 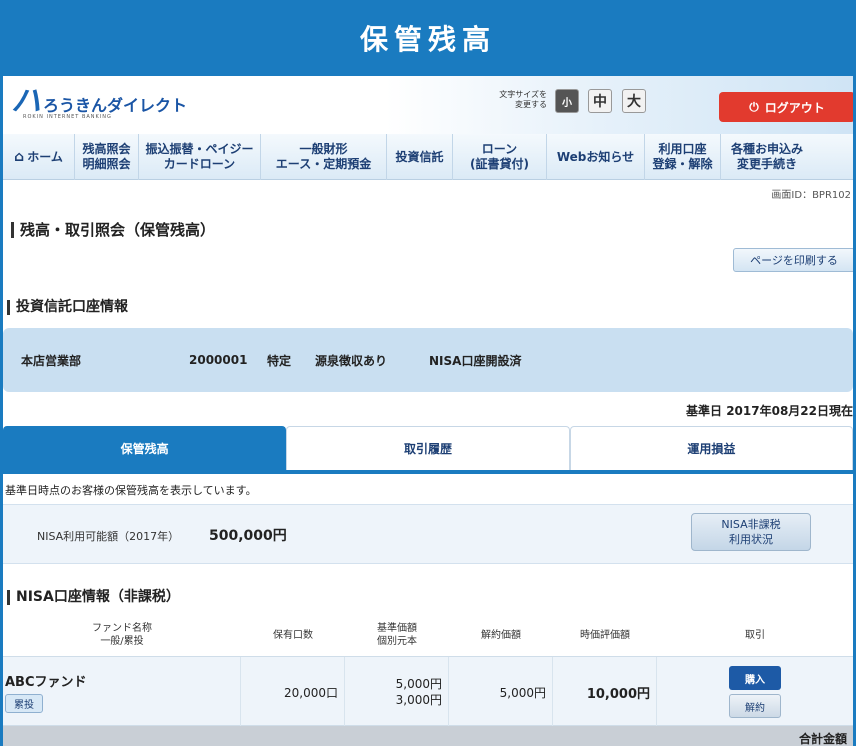 I want to click on header-market-value: 時価評価額, so click(x=605, y=635).